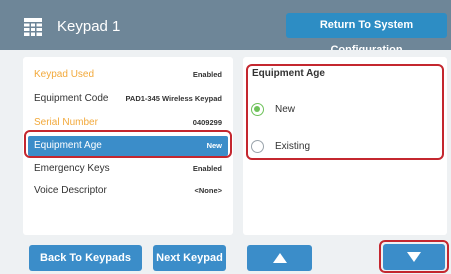 This screenshot has width=451, height=274. What do you see at coordinates (366, 34) in the screenshot?
I see `return-to-system-configuration-button: Return To System Configuration` at bounding box center [366, 34].